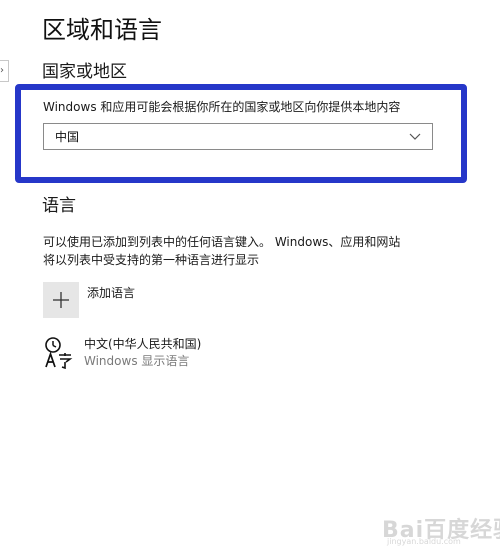 The height and width of the screenshot is (556, 500). I want to click on region-heading: 国家或地区, so click(84, 72).